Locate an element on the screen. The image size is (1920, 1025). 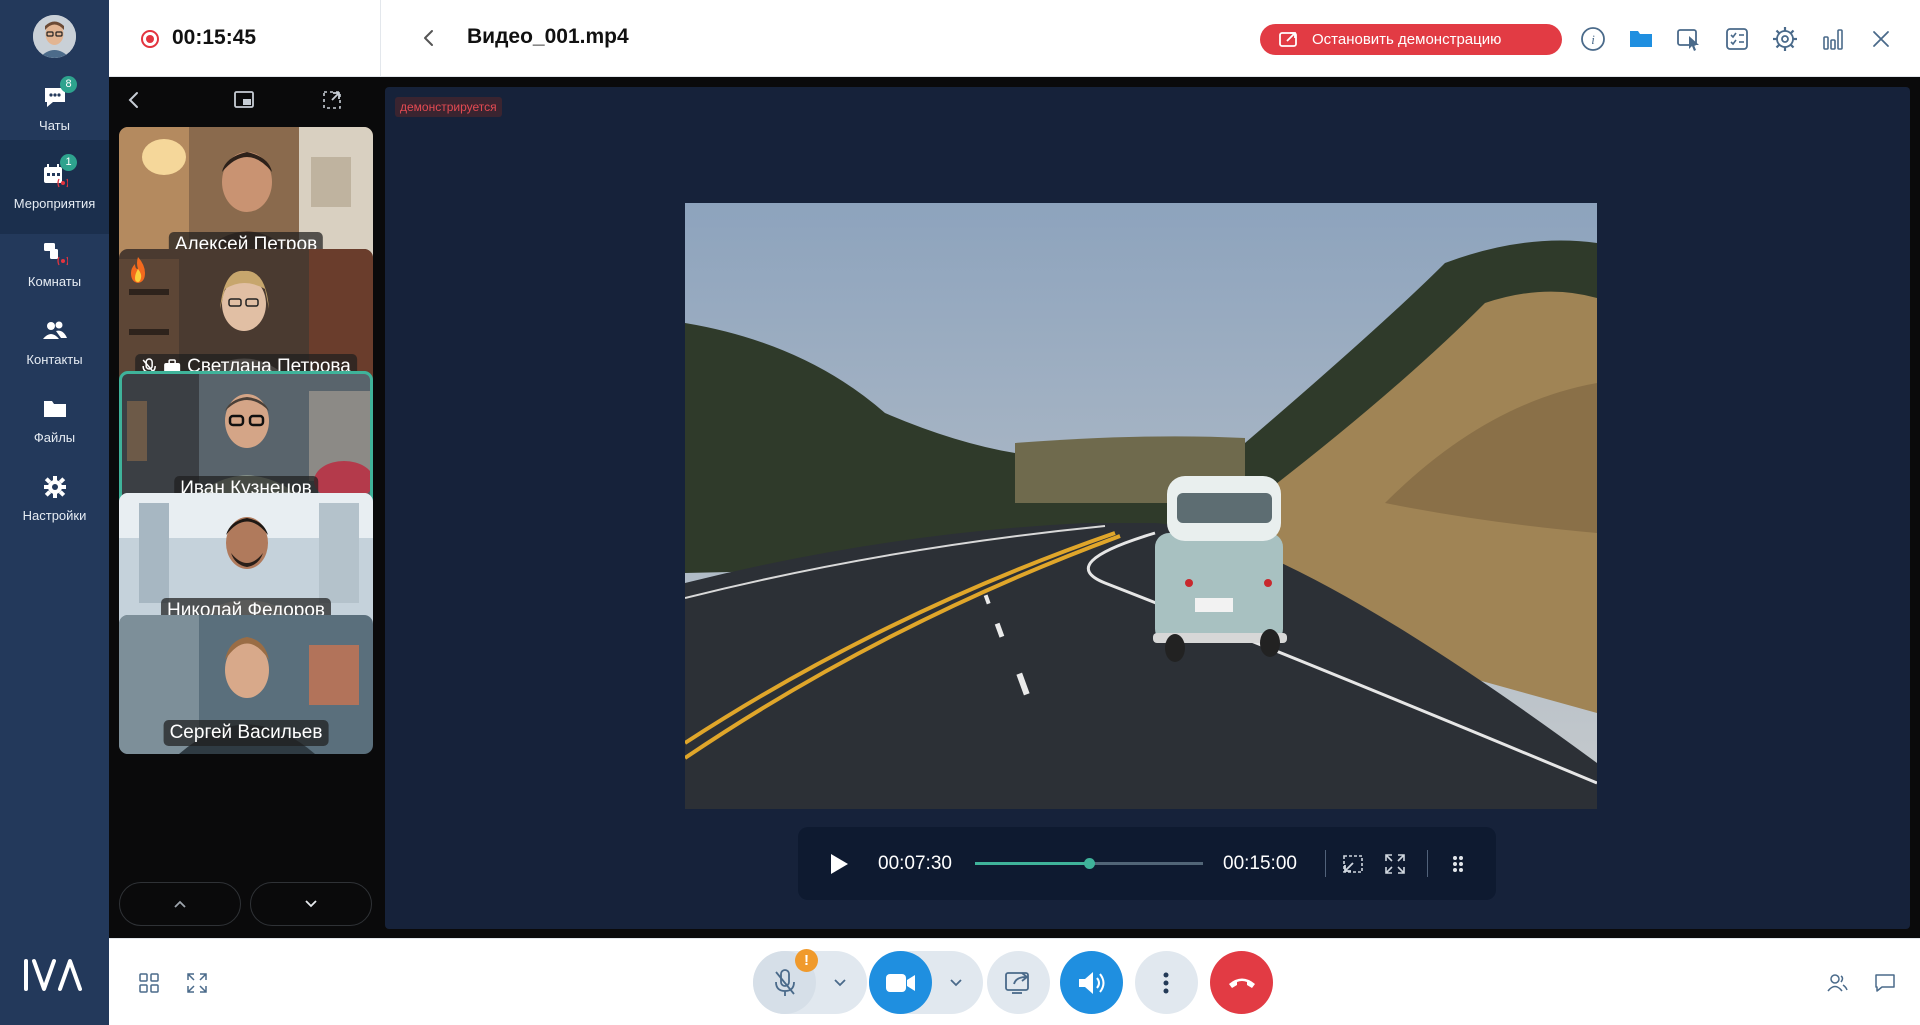
video-player-controls: 00:07:30 00:15:00 is located at coordinates (1147, 863).